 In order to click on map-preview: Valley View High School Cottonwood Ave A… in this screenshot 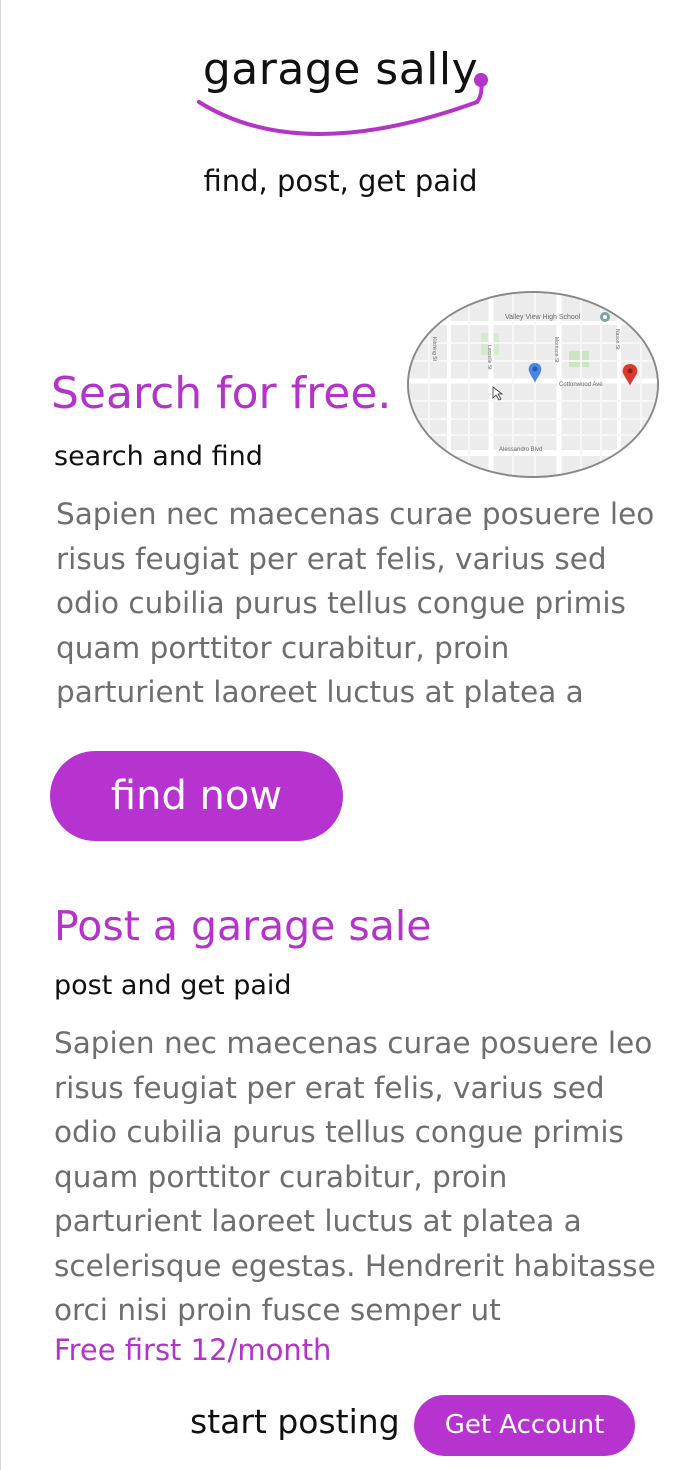, I will do `click(533, 384)`.